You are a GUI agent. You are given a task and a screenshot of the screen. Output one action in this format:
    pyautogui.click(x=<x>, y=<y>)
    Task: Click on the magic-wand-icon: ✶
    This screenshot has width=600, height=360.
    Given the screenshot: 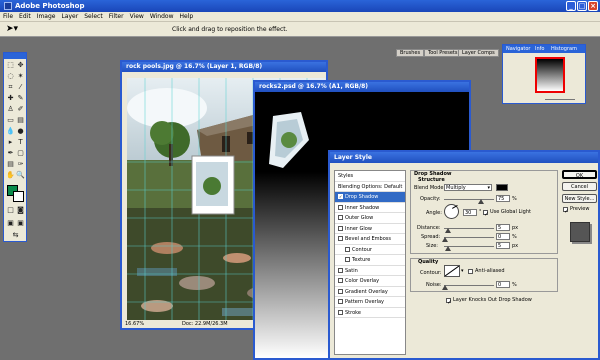 What is the action you would take?
    pyautogui.click(x=20, y=76)
    